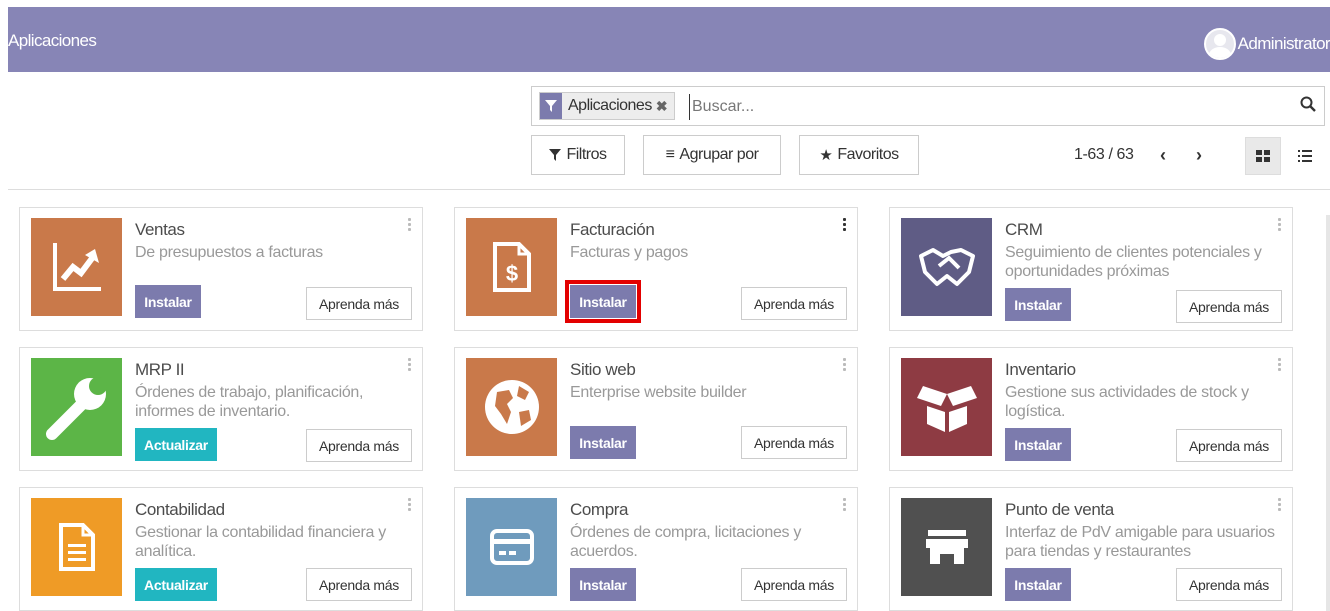 The width and height of the screenshot is (1330, 611). I want to click on chart-up-icon, so click(76, 267).